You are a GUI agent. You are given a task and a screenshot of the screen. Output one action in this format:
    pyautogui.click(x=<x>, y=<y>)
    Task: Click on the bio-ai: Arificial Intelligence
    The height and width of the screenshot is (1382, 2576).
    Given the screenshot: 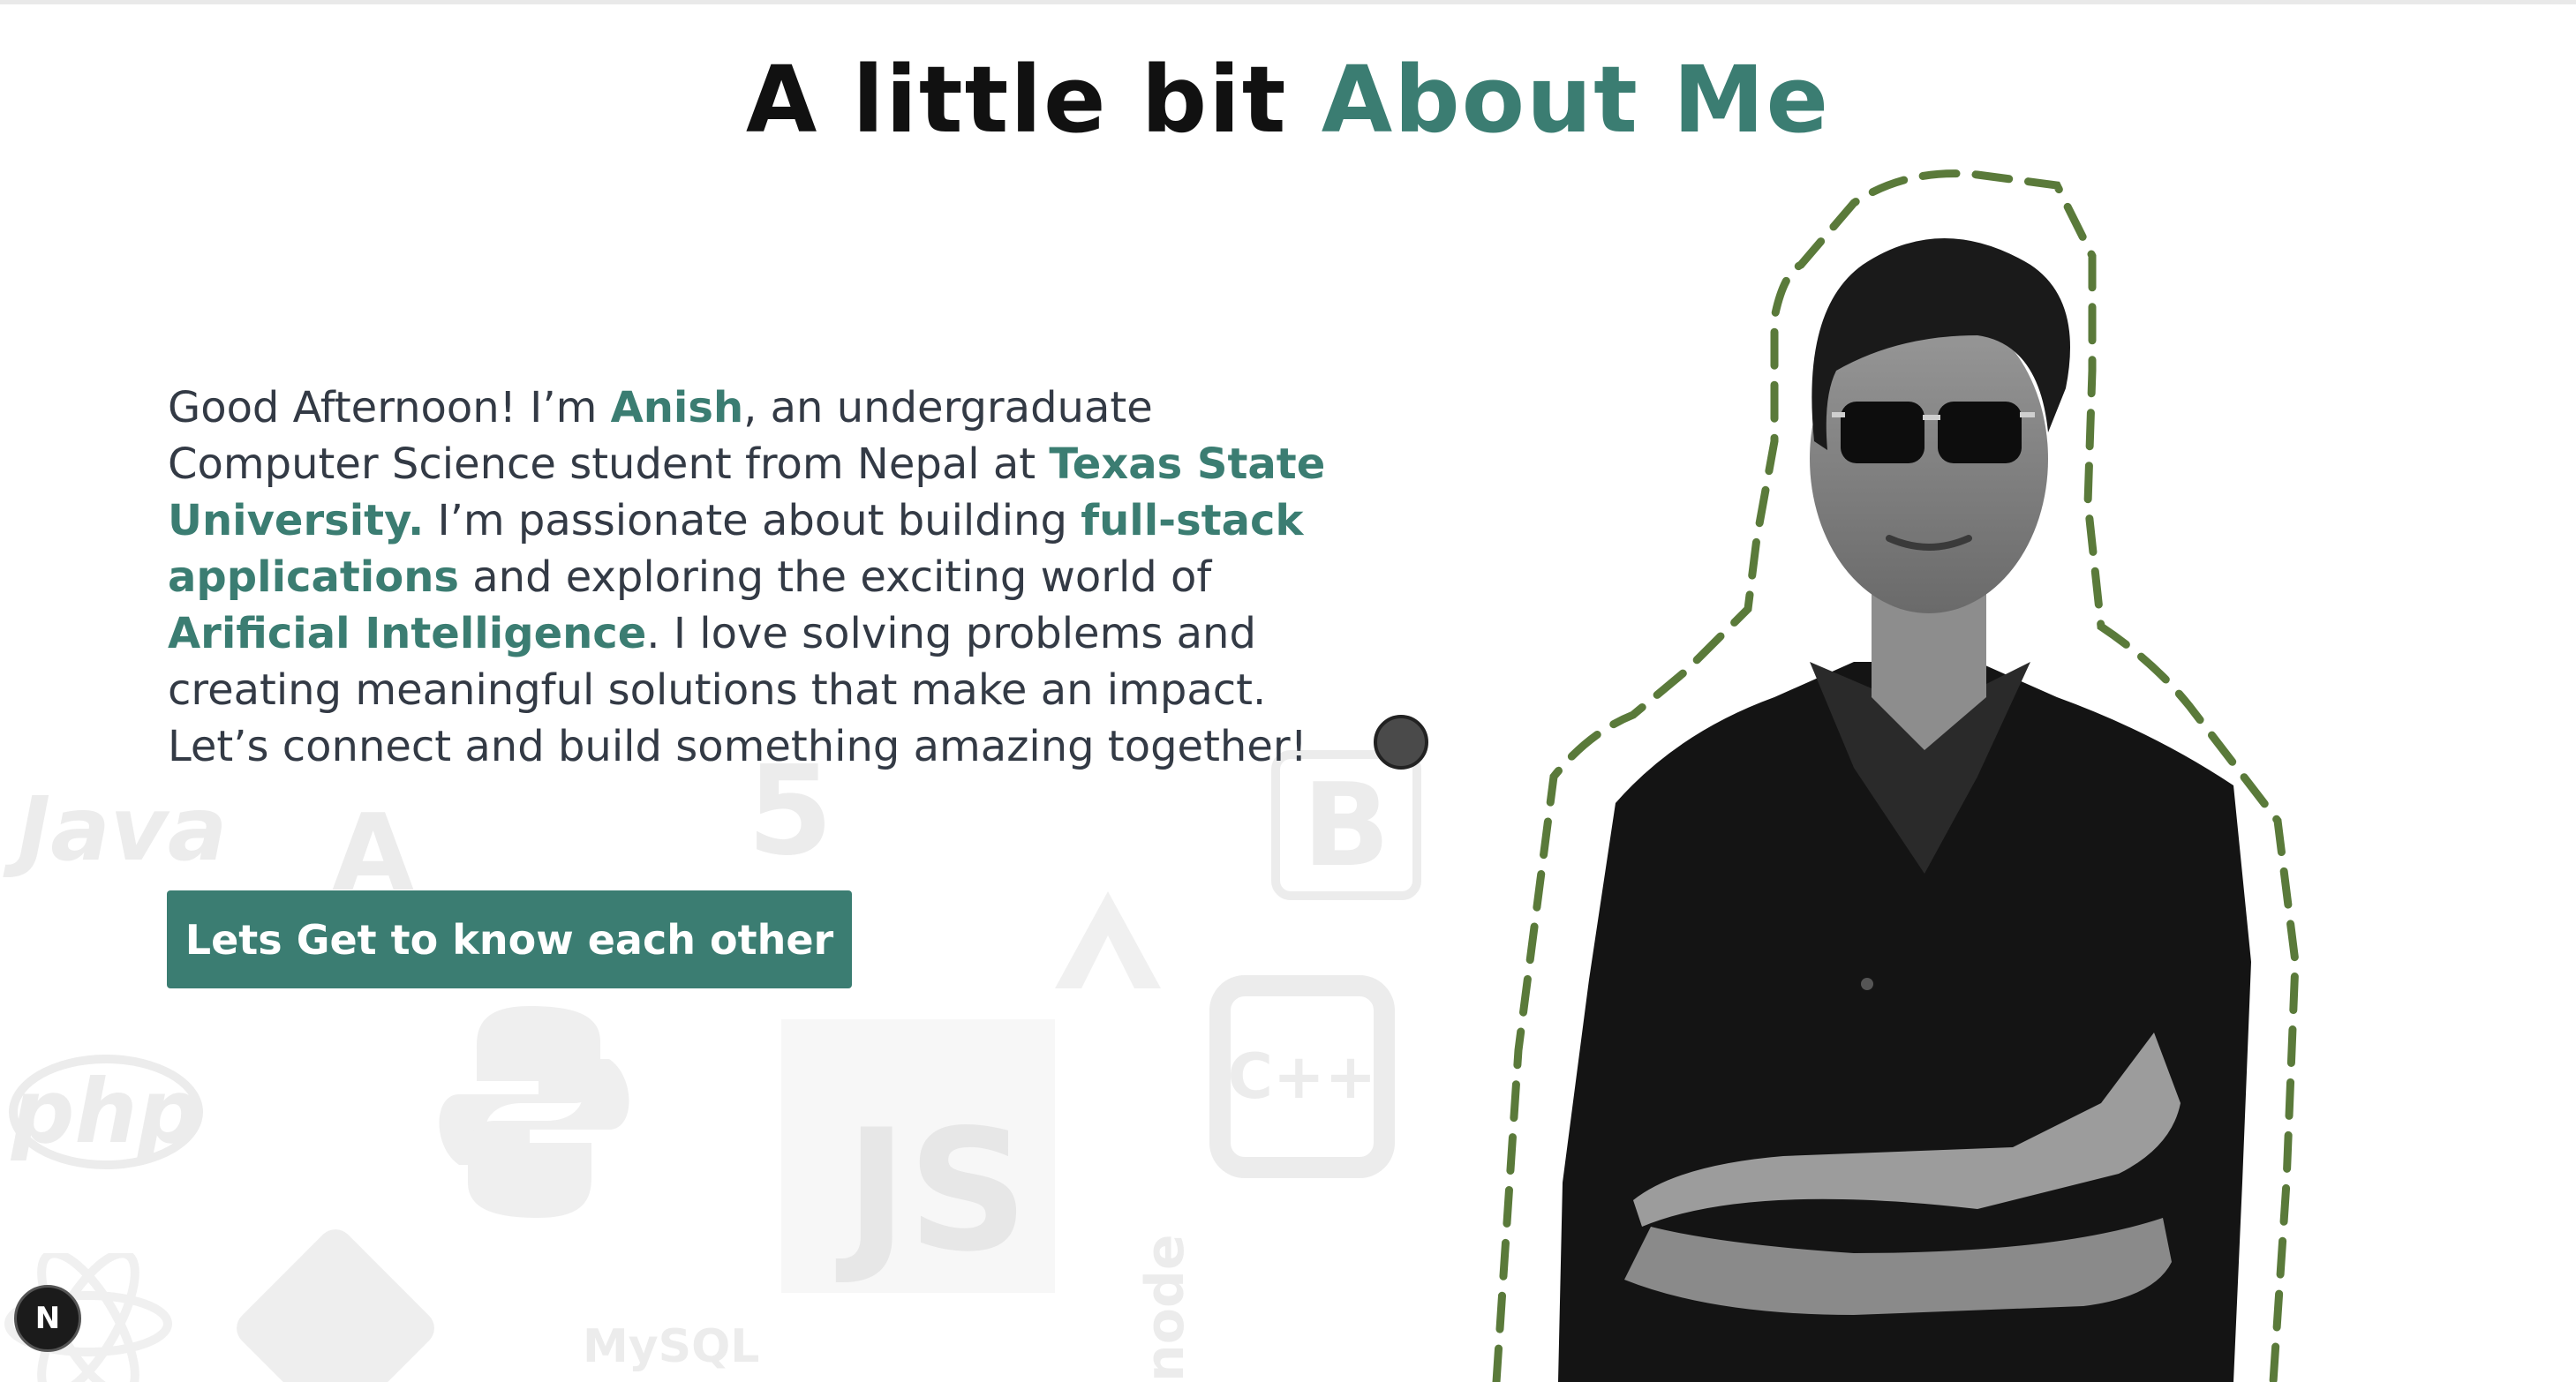 What is the action you would take?
    pyautogui.click(x=408, y=634)
    